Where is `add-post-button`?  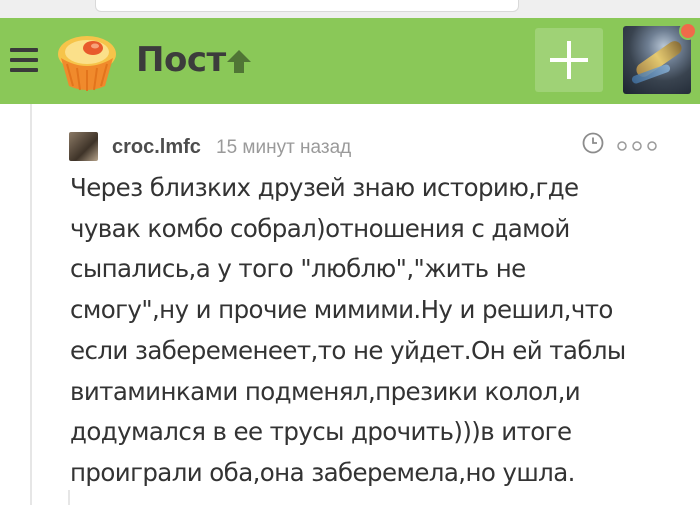 add-post-button is located at coordinates (569, 60).